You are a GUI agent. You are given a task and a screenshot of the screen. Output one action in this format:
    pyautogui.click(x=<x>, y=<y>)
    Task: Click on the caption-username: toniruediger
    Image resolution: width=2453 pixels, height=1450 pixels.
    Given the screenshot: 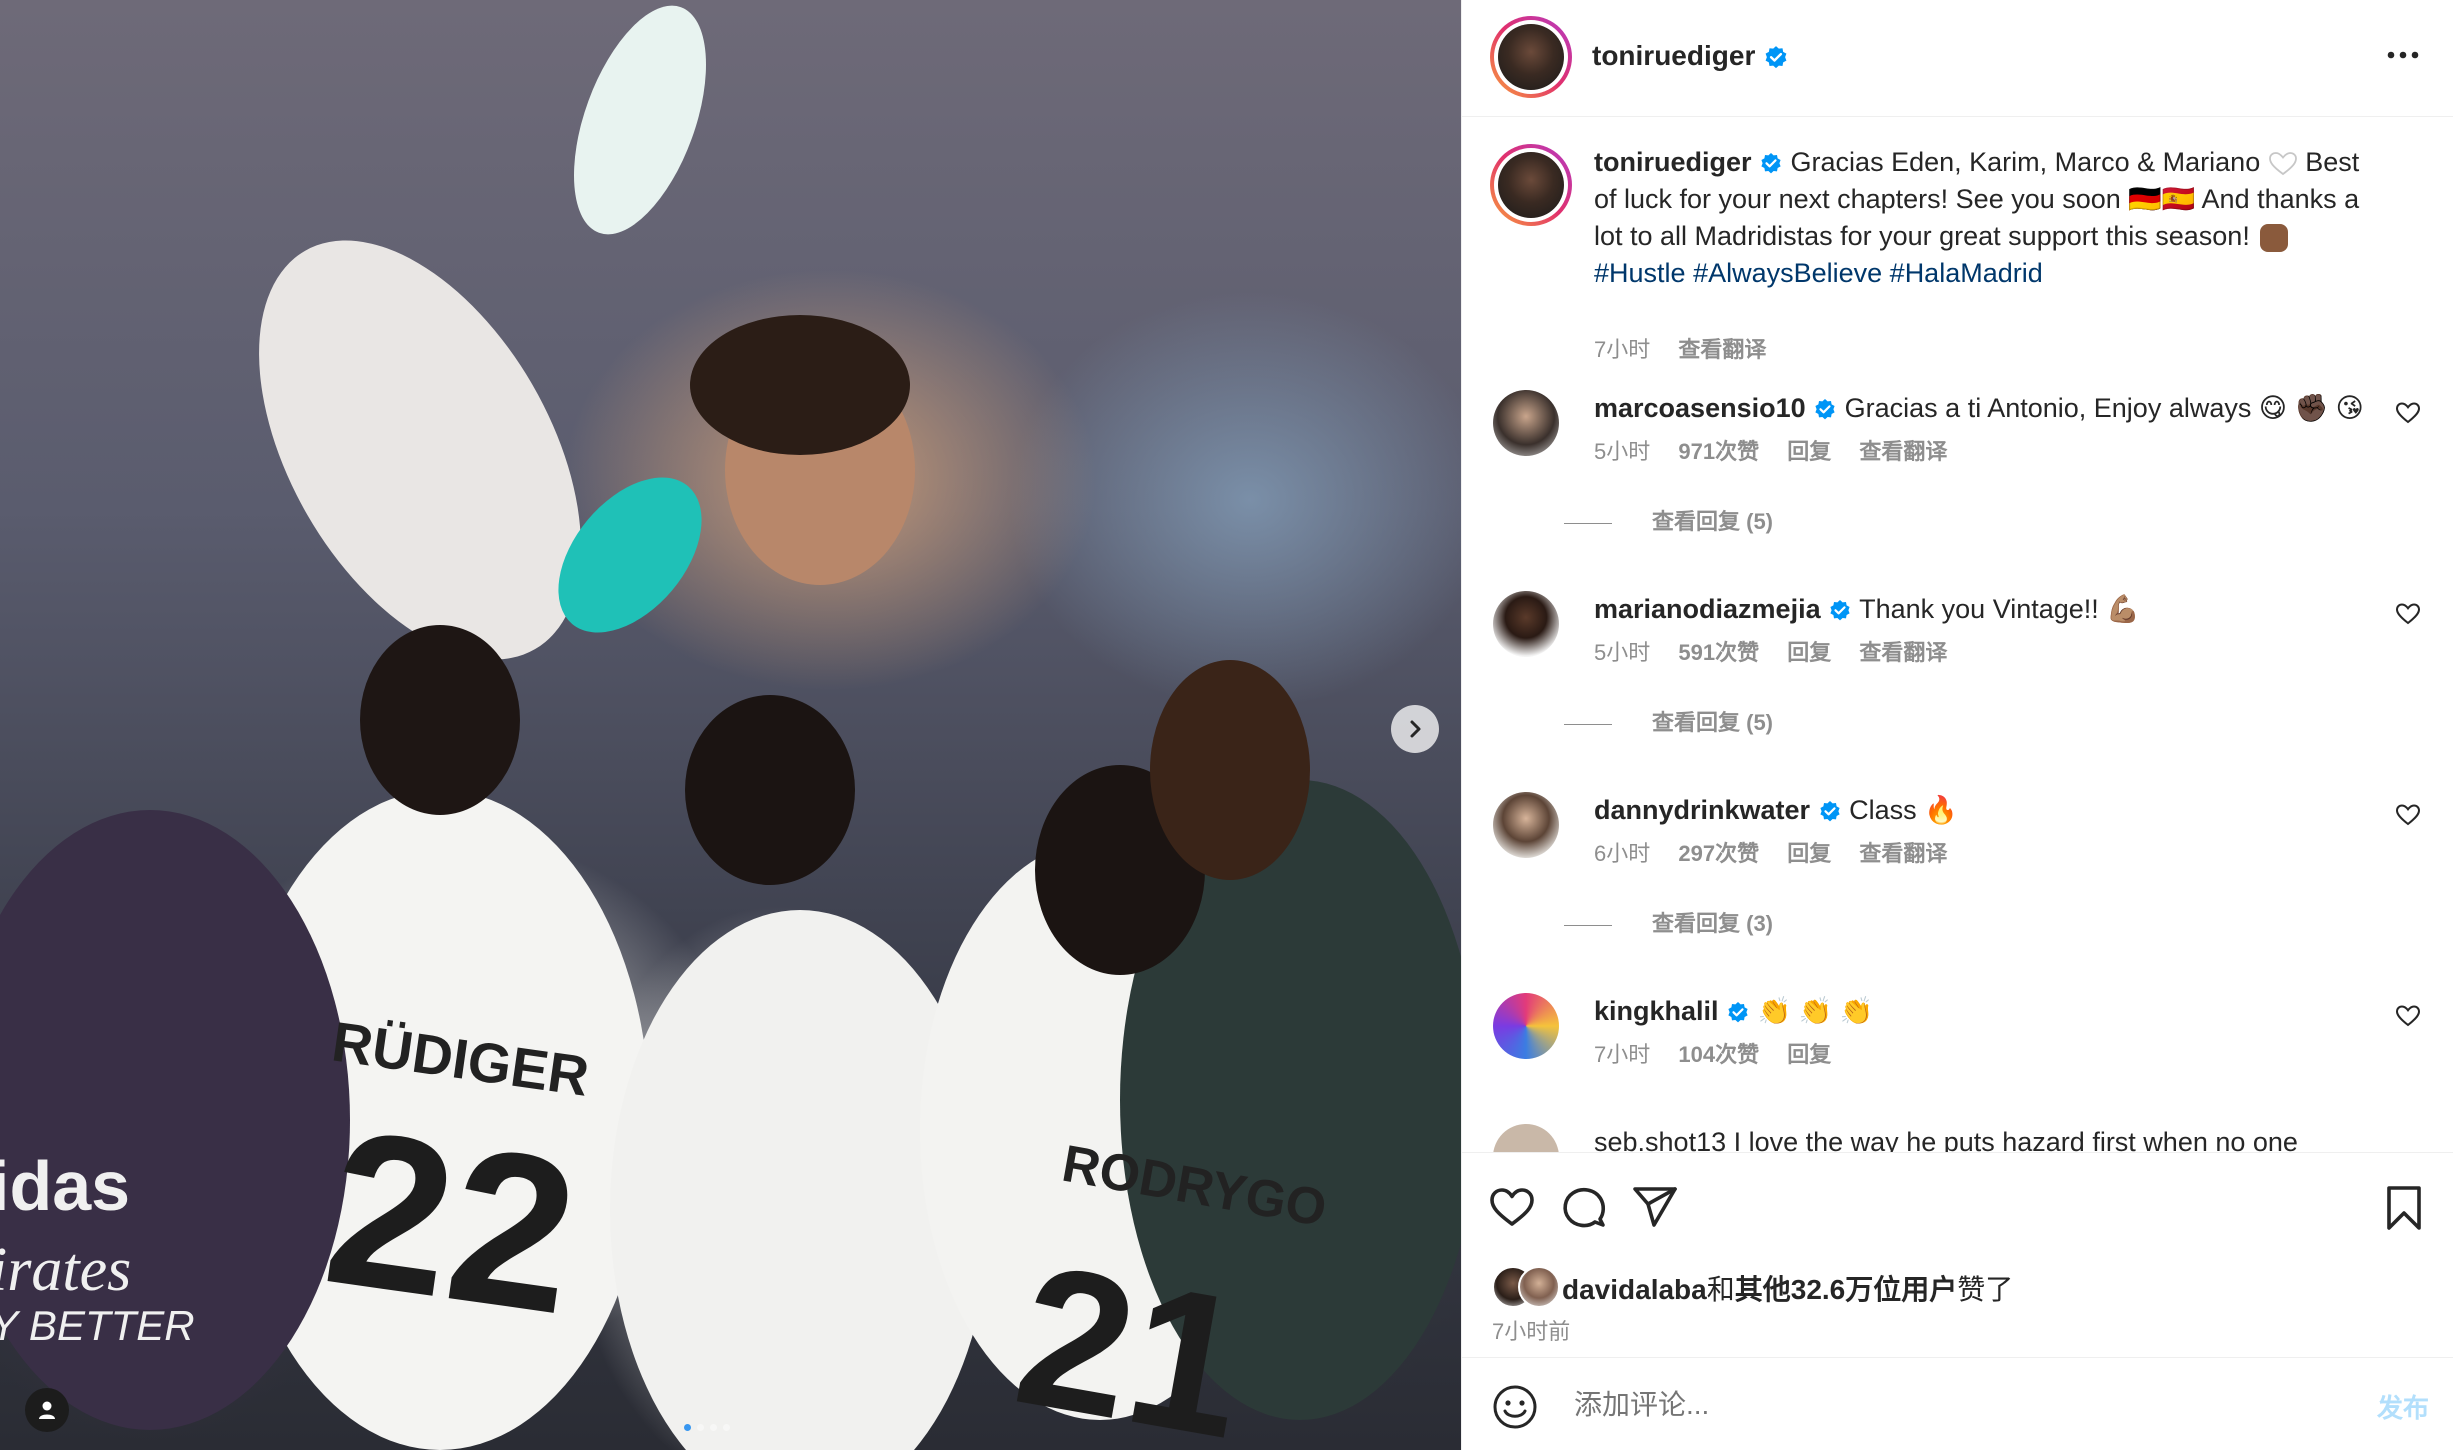 What is the action you would take?
    pyautogui.click(x=1673, y=162)
    